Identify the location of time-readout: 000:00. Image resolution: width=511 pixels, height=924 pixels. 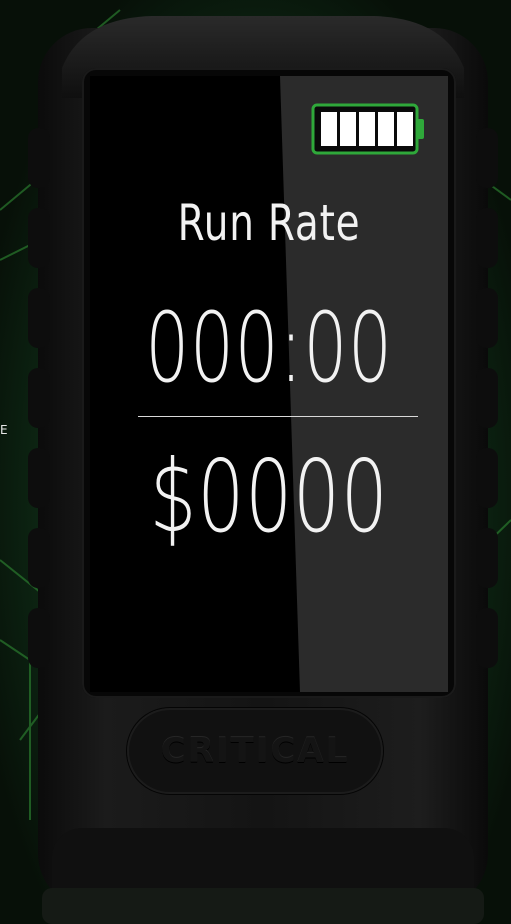
(269, 348).